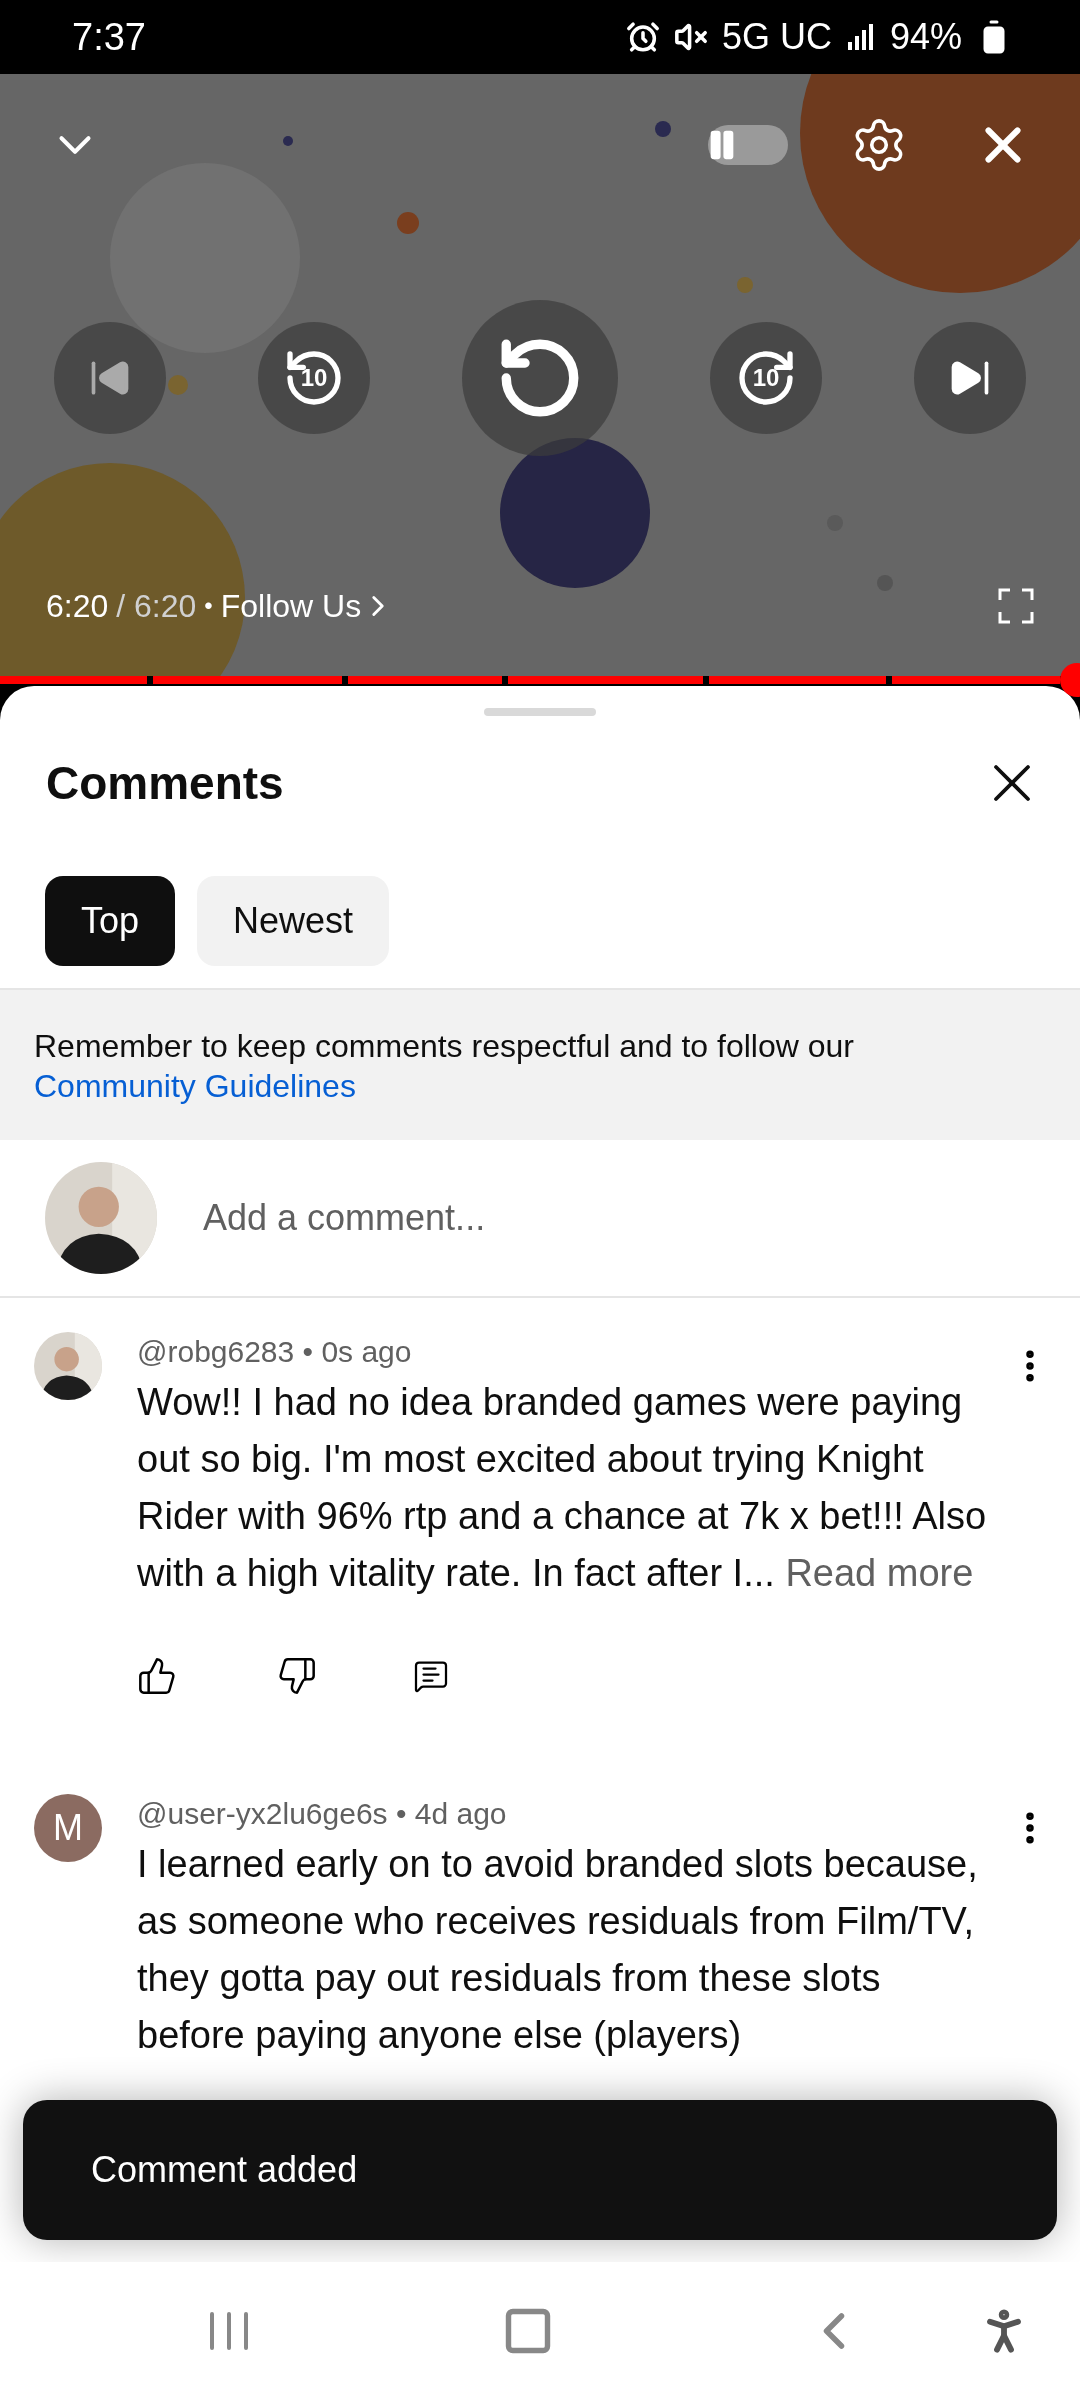 The image size is (1080, 2400). Describe the element at coordinates (165, 783) in the screenshot. I see `panel-title: Comments` at that location.